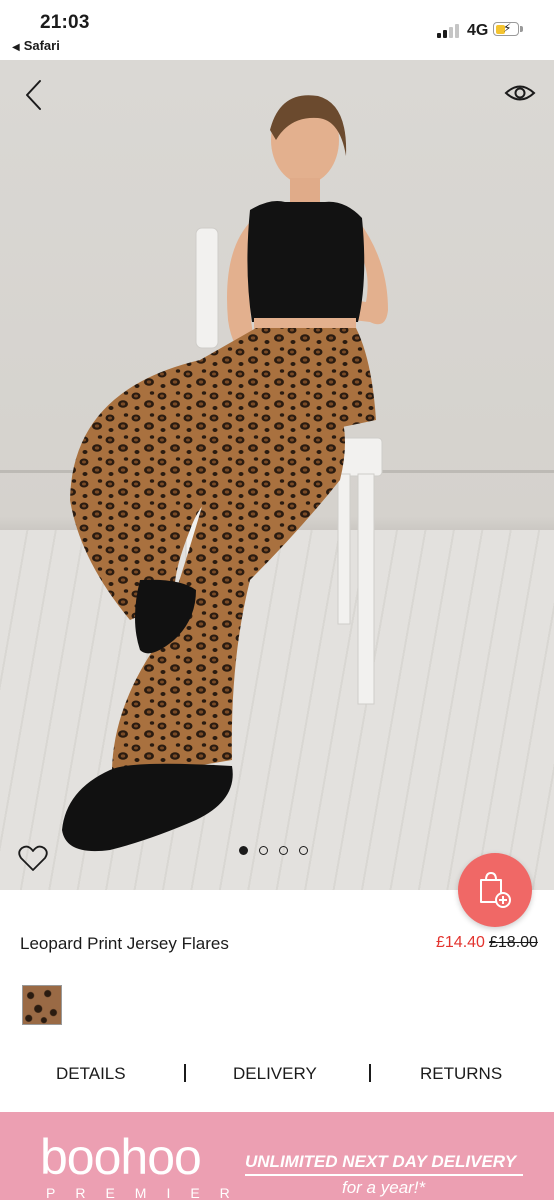 This screenshot has height=1201, width=554. I want to click on product-original-price: £18.00, so click(513, 942).